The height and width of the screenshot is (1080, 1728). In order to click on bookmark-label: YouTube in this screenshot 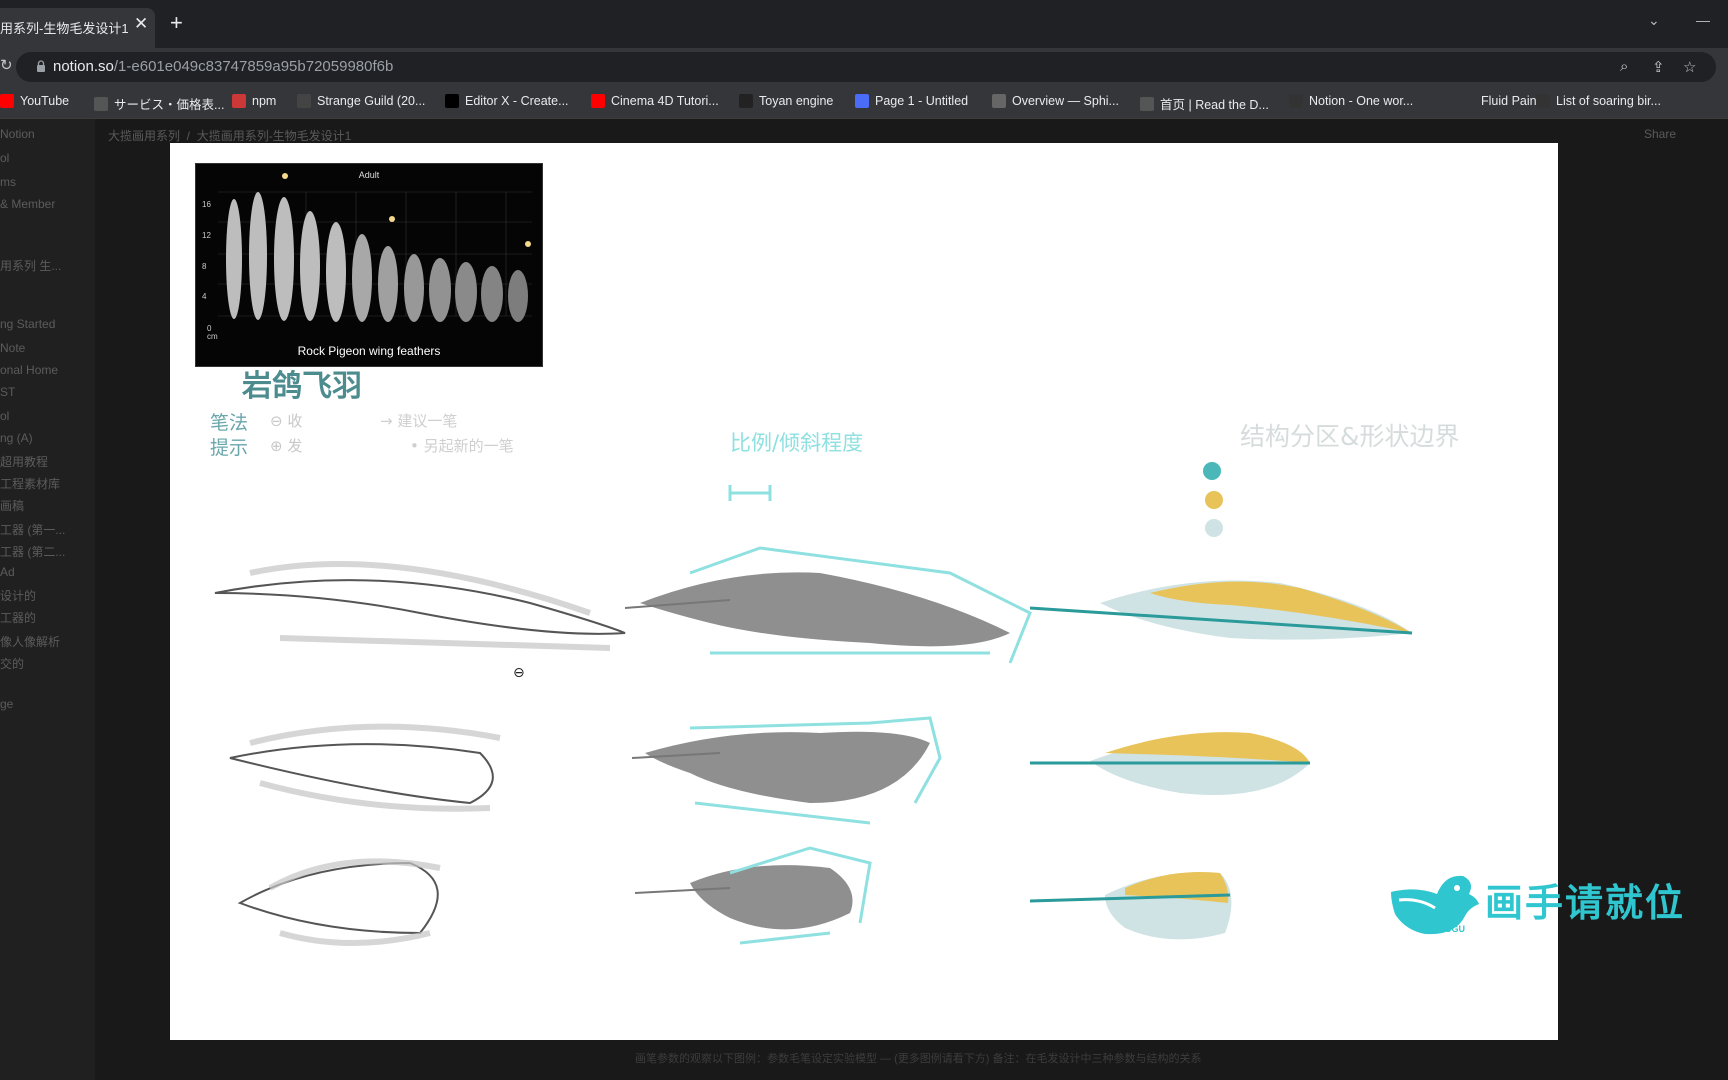, I will do `click(45, 101)`.